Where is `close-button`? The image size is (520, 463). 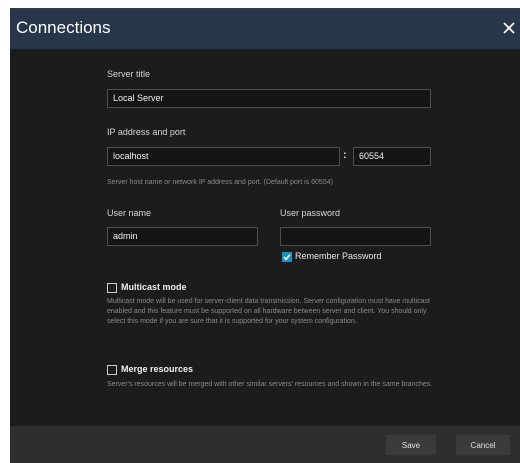 close-button is located at coordinates (509, 28).